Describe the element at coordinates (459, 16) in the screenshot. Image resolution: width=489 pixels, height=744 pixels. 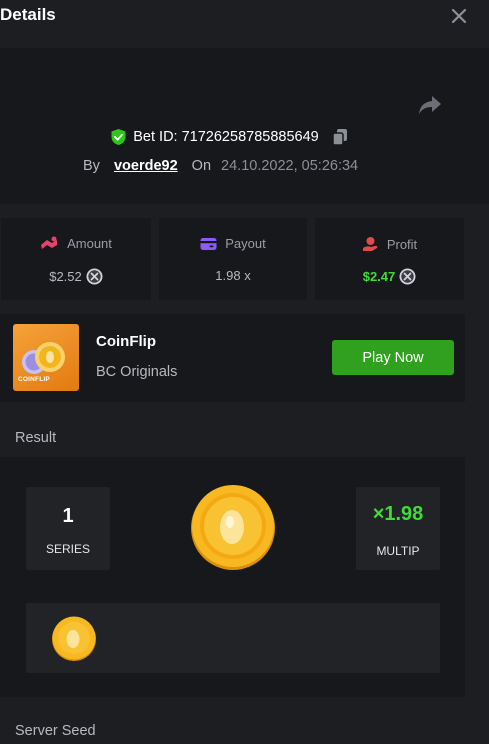
I see `close-icon` at that location.